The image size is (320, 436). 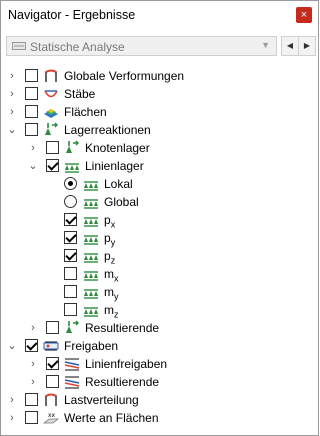 I want to click on linienfreigaben-checkbox, so click(x=52, y=363).